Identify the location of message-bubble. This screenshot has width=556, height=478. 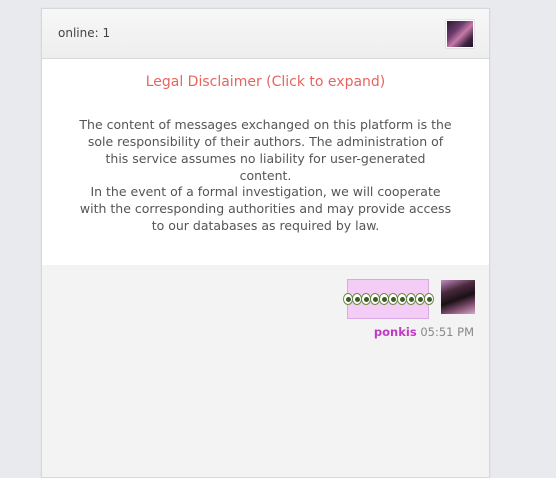
(388, 299).